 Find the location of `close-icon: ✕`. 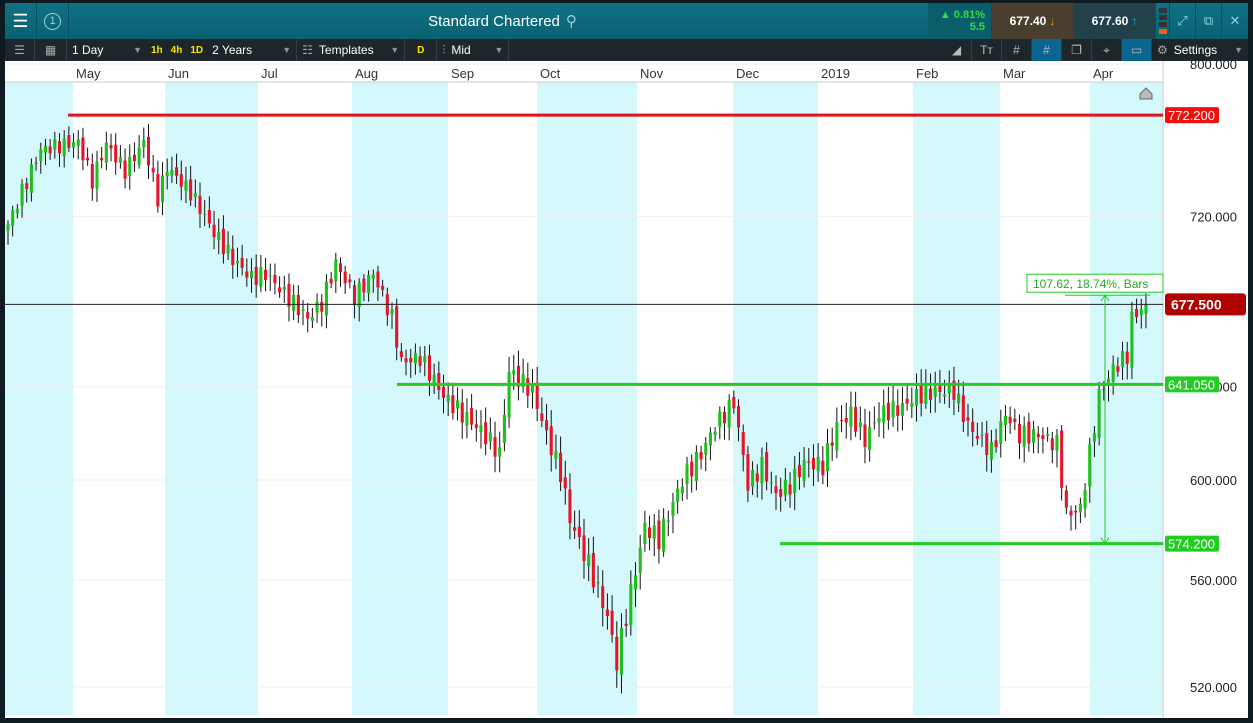

close-icon: ✕ is located at coordinates (1235, 21).